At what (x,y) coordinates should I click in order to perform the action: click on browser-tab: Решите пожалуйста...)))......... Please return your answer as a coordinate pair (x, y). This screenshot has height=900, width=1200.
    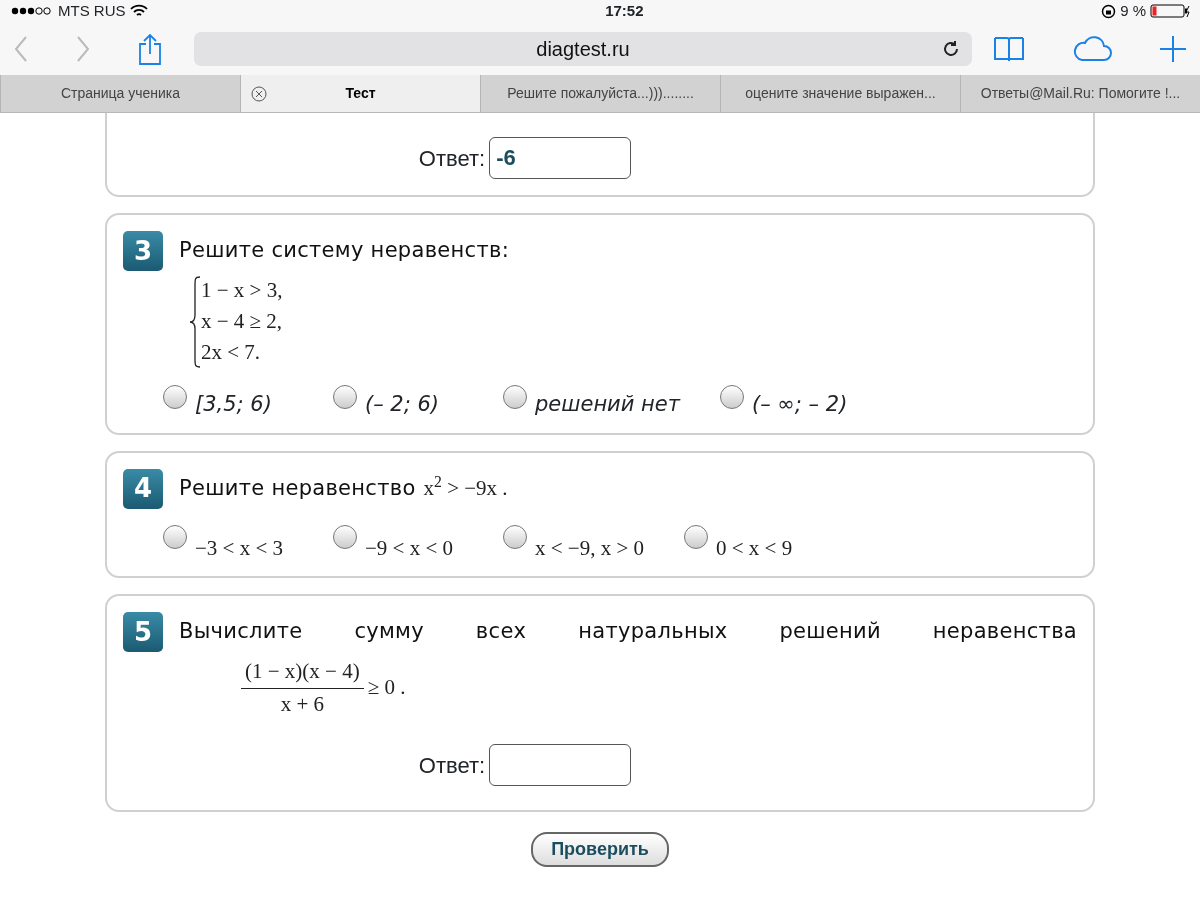
    Looking at the image, I should click on (600, 93).